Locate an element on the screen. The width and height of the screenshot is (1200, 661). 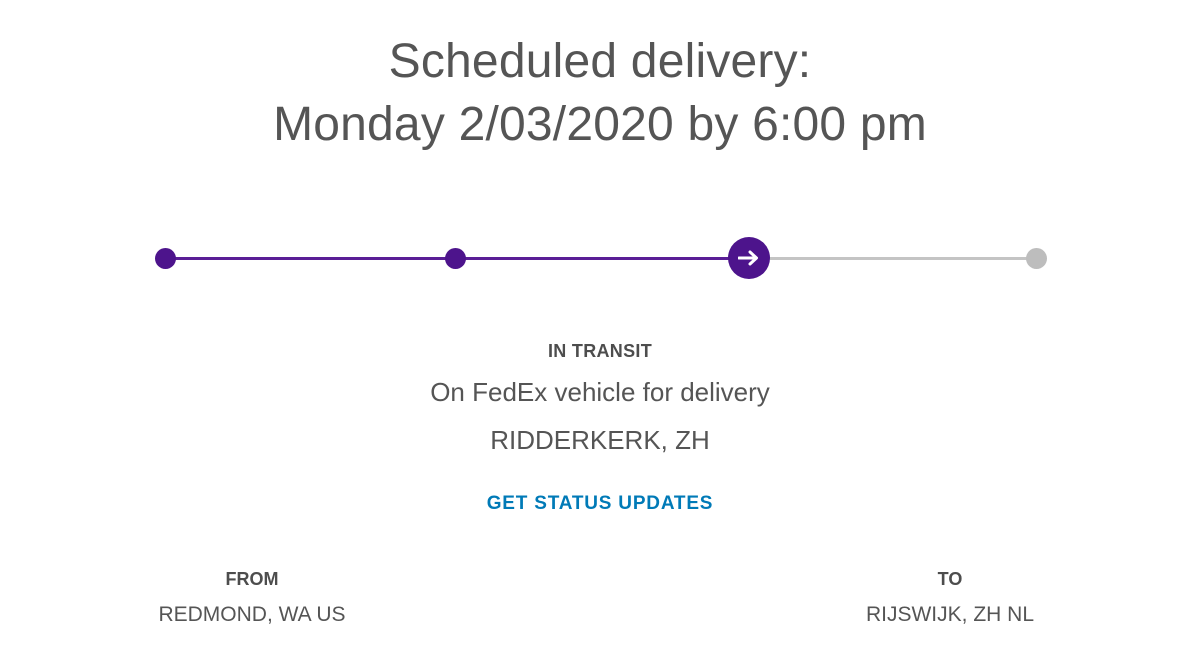
progress-step-current is located at coordinates (749, 258).